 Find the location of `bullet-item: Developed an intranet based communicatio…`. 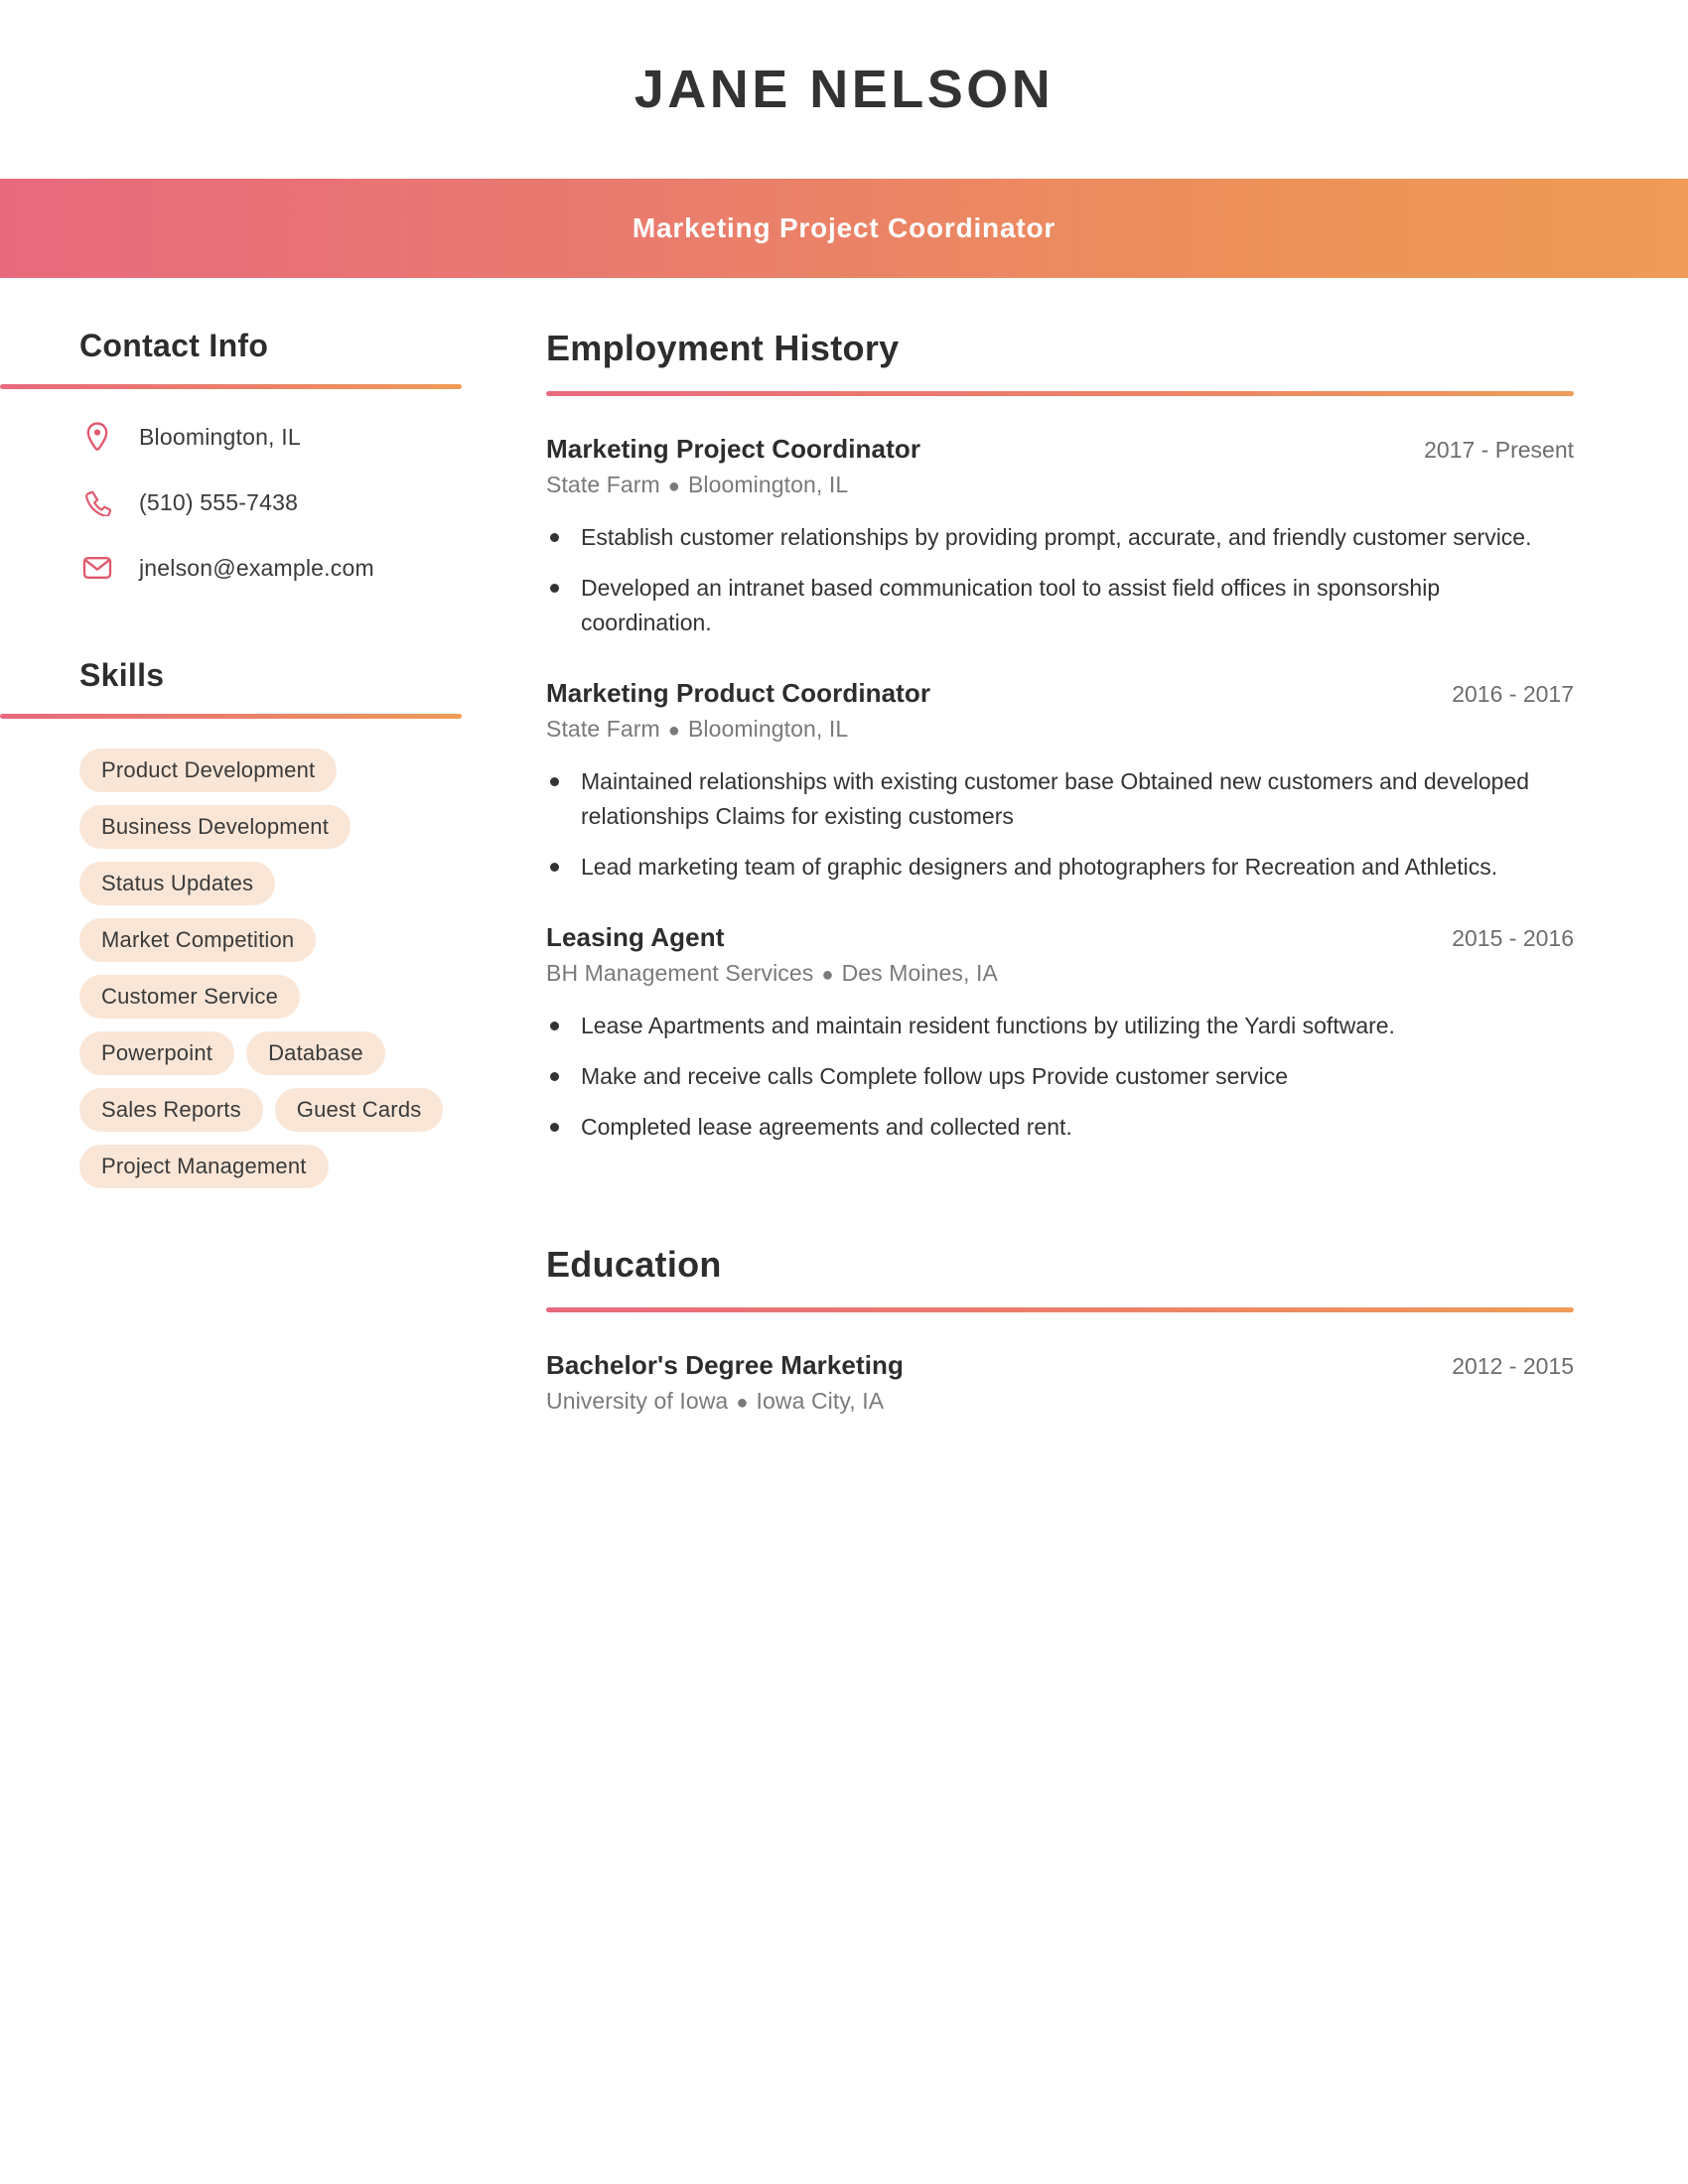

bullet-item: Developed an intranet based communicatio… is located at coordinates (1060, 605).